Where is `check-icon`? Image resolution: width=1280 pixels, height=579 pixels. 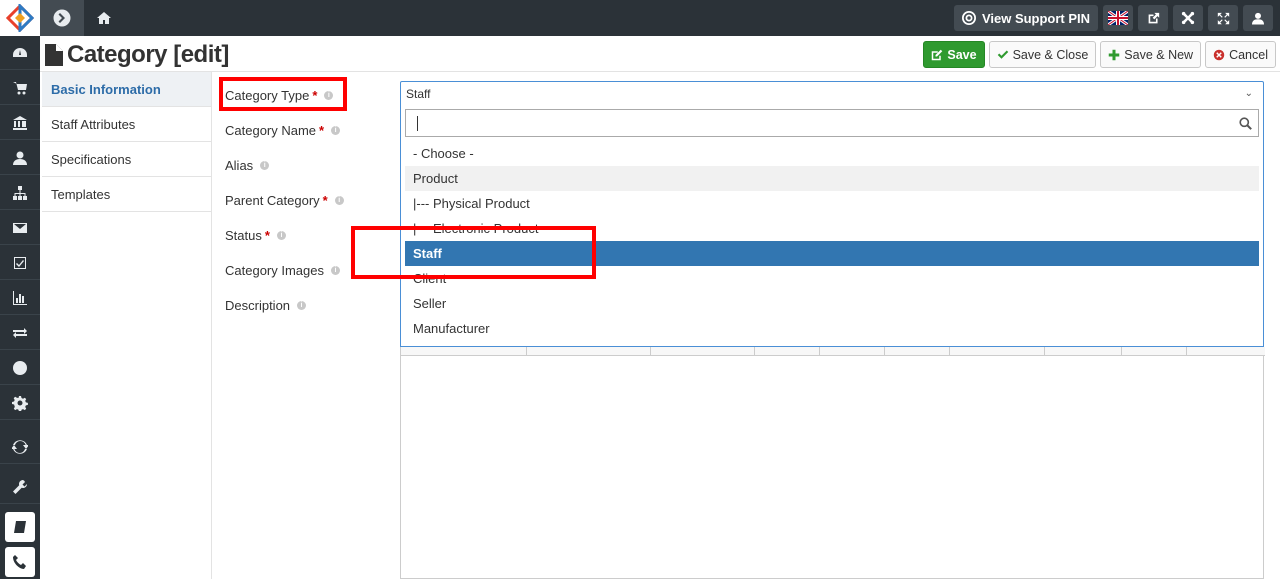 check-icon is located at coordinates (1002, 54).